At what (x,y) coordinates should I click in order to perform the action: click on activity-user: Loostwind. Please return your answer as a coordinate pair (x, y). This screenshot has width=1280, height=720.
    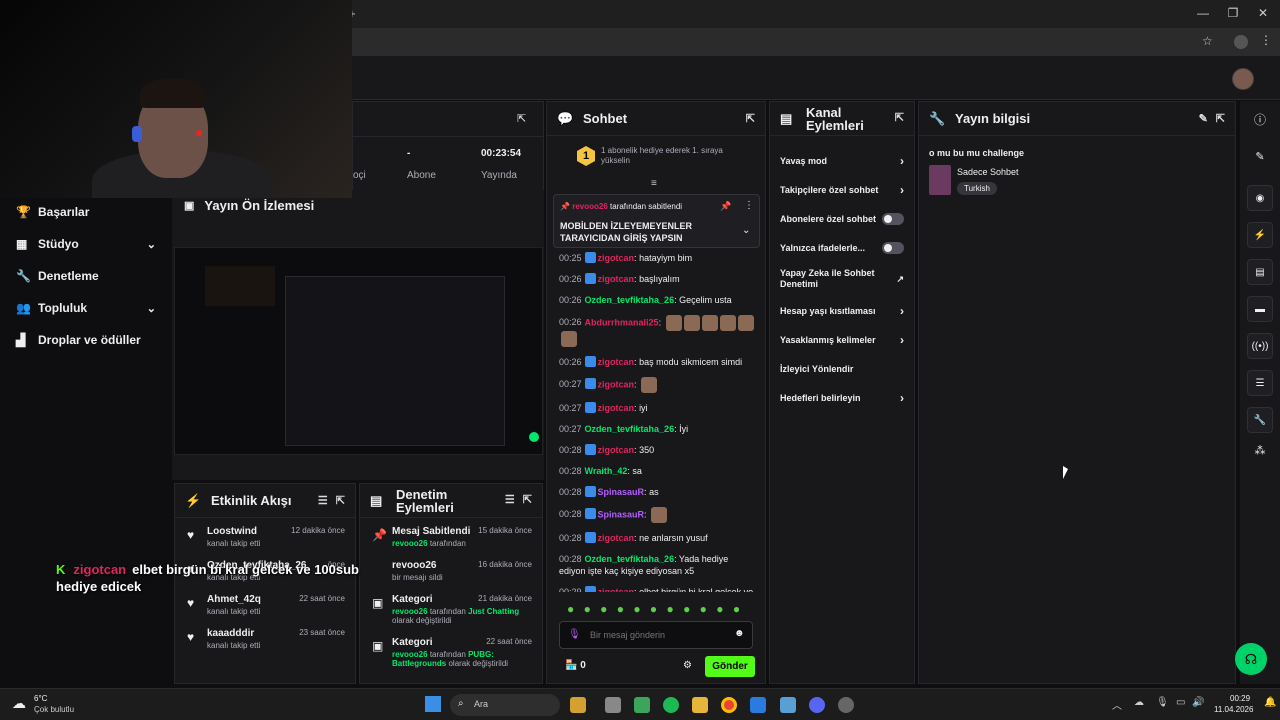
    Looking at the image, I should click on (232, 531).